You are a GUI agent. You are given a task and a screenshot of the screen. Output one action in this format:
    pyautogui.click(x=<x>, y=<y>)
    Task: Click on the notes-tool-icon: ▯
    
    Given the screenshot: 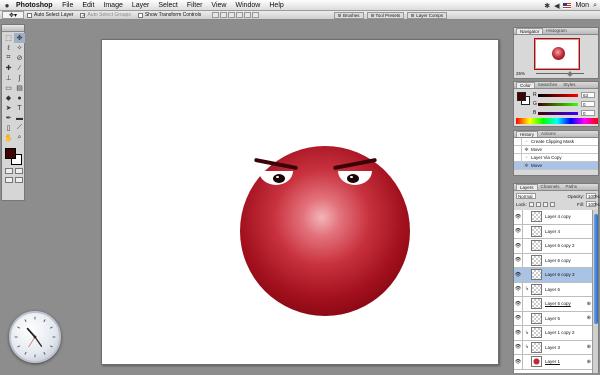 What is the action you would take?
    pyautogui.click(x=8, y=128)
    